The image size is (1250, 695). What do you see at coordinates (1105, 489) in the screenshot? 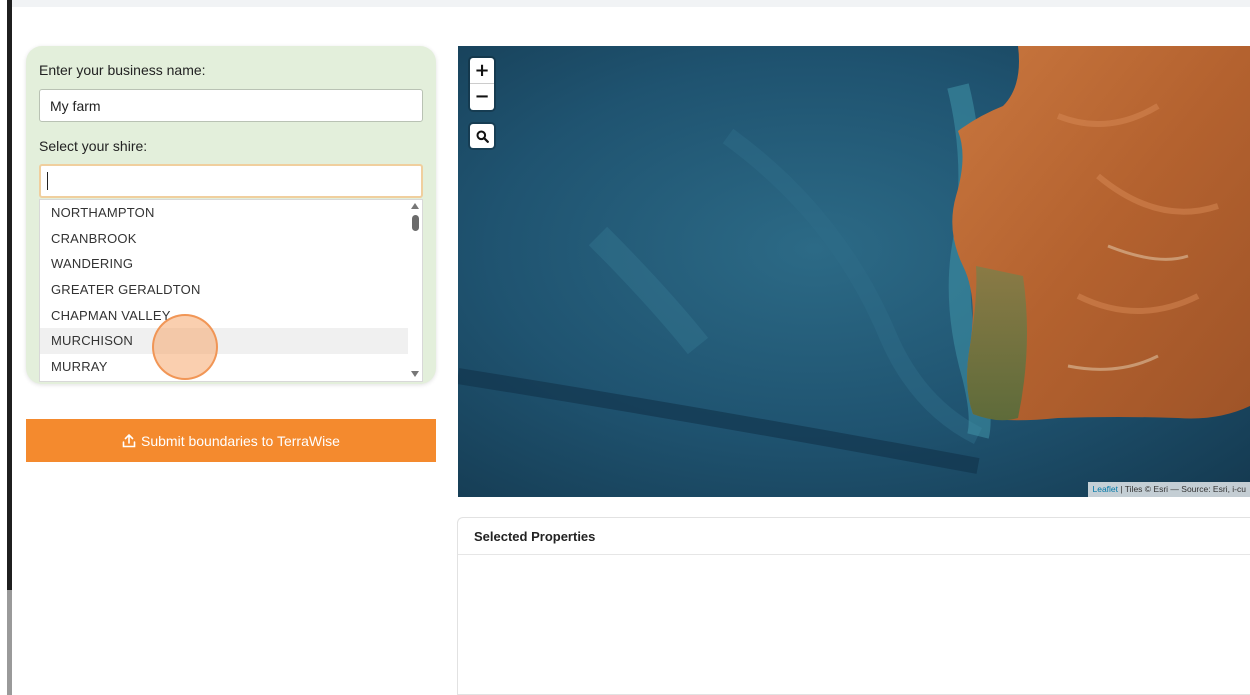
I see `leaflet-link: Leaflet` at bounding box center [1105, 489].